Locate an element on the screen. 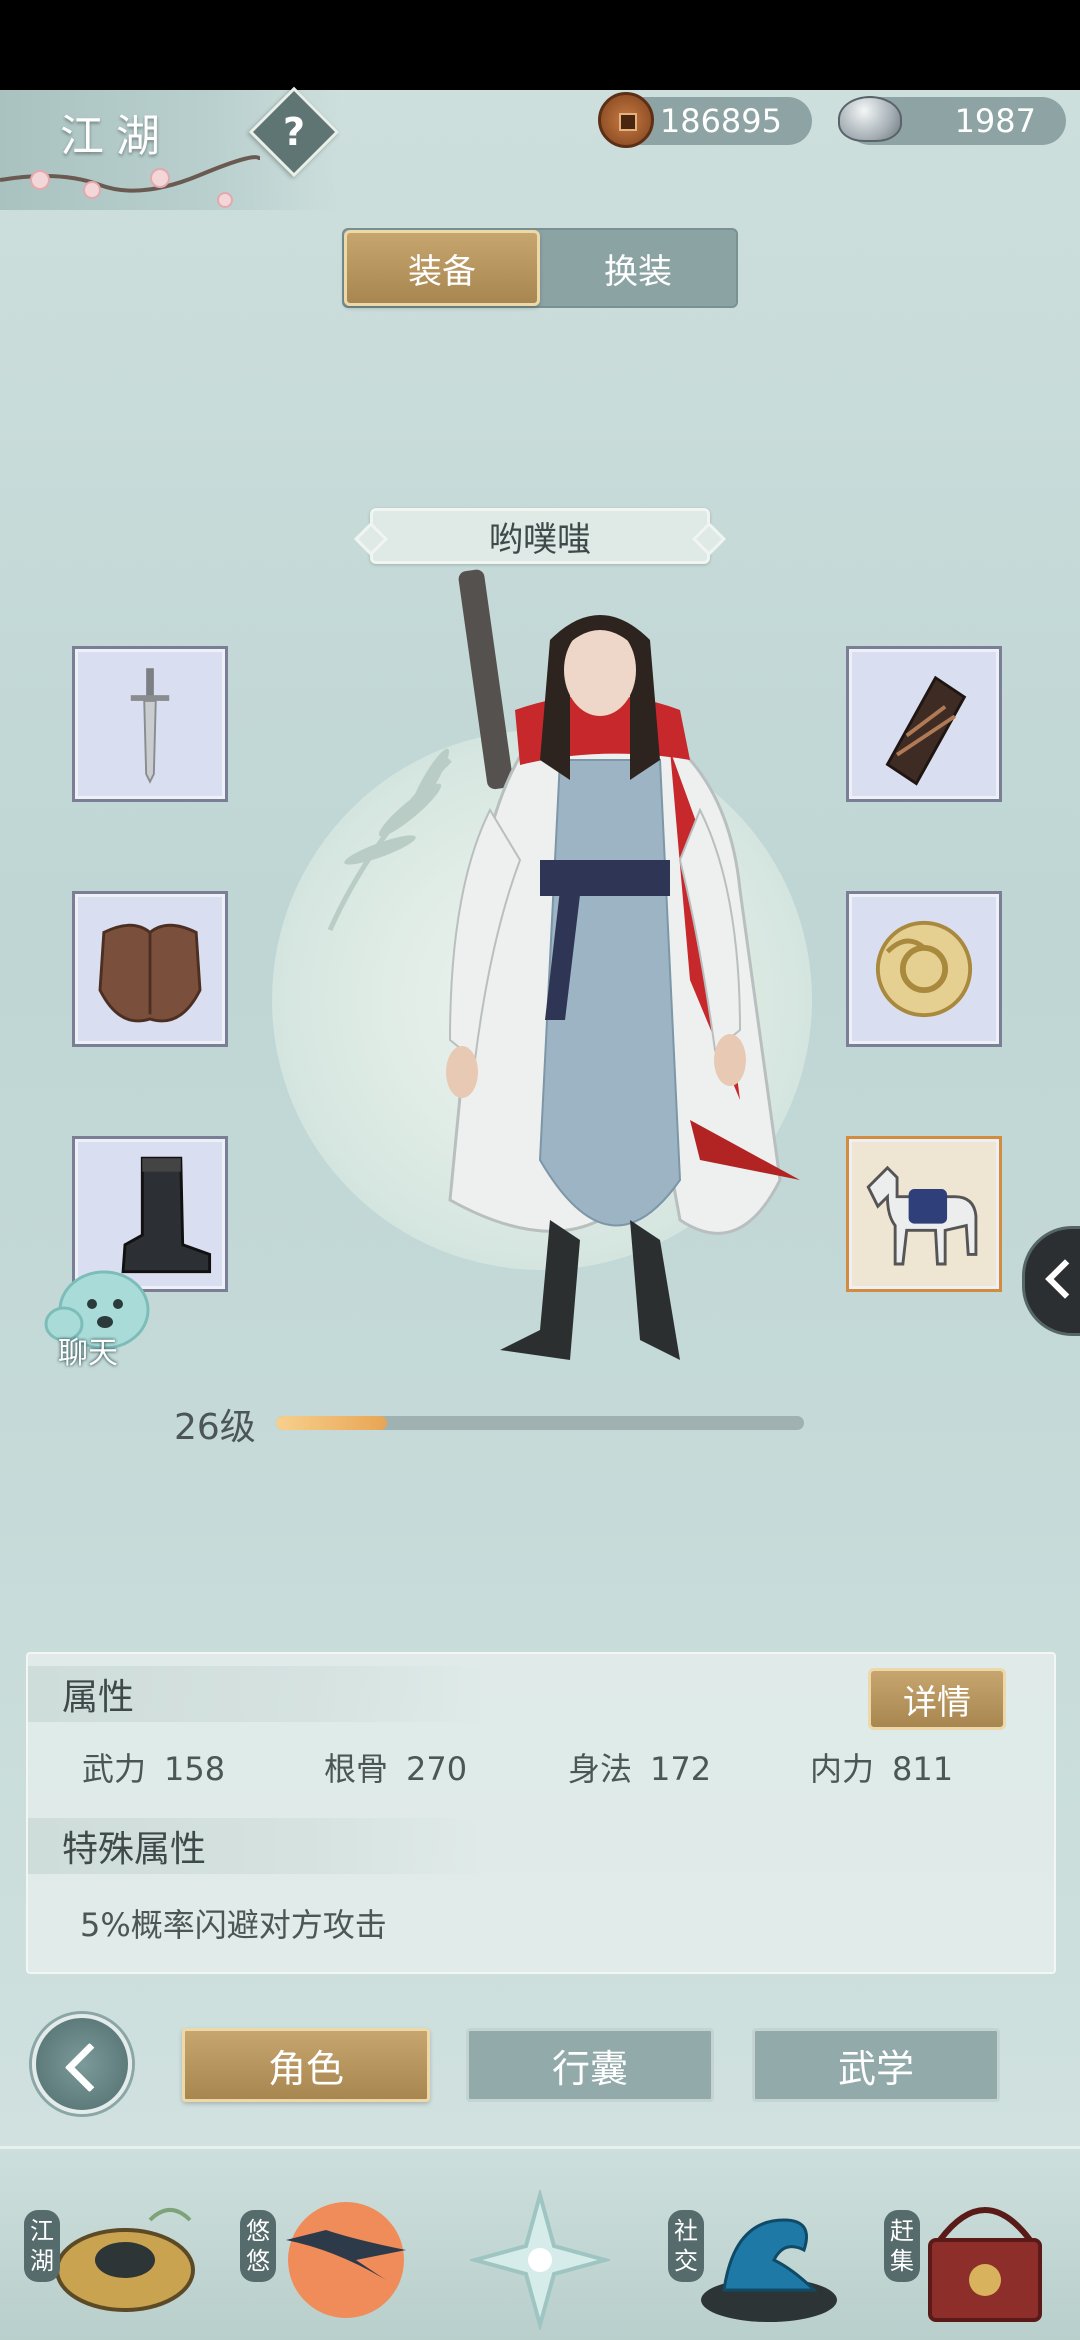  back-button is located at coordinates (82, 2064).